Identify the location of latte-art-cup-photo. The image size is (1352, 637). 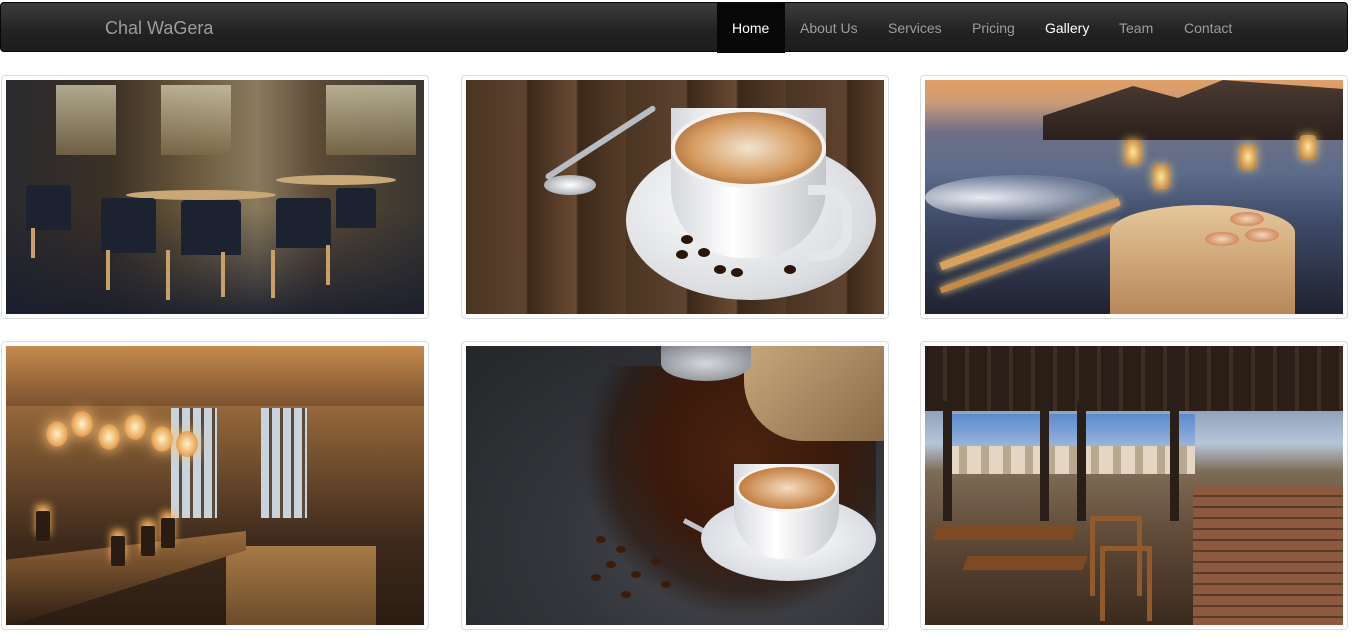
(675, 197).